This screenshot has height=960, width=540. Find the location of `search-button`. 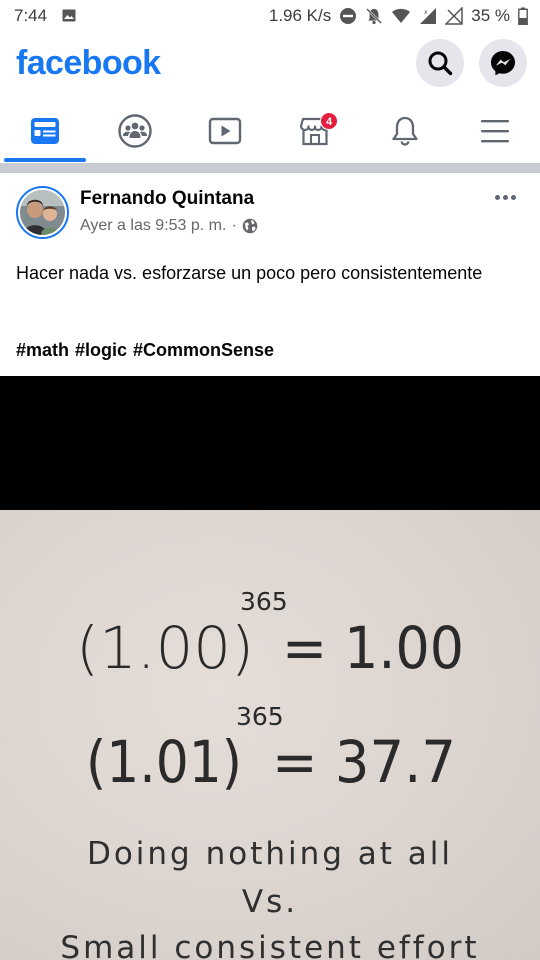

search-button is located at coordinates (440, 63).